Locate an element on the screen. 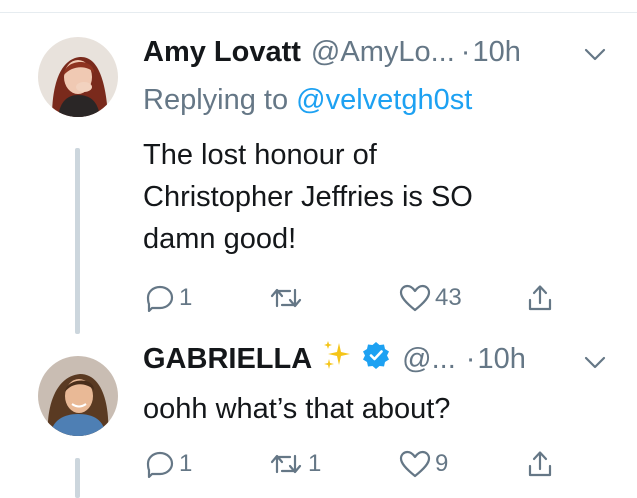  tweet-text-line: Christopher Jeffries is SO is located at coordinates (308, 197).